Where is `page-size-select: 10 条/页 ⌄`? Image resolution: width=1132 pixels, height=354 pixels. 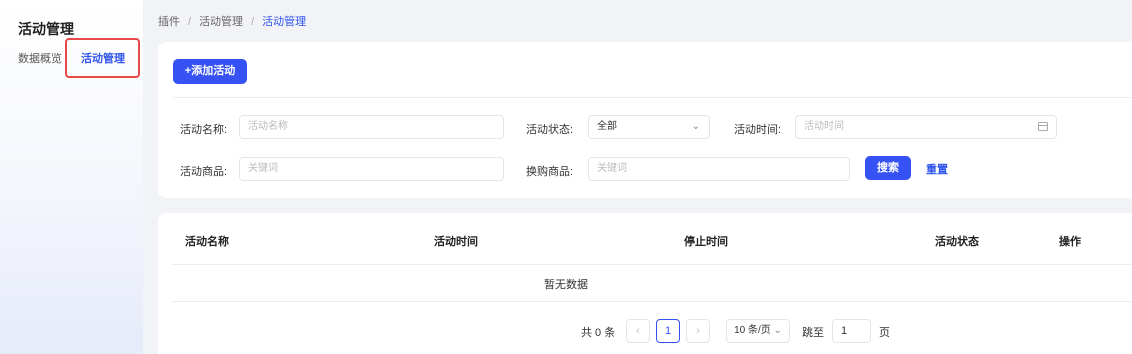
page-size-select: 10 条/页 ⌄ is located at coordinates (758, 331).